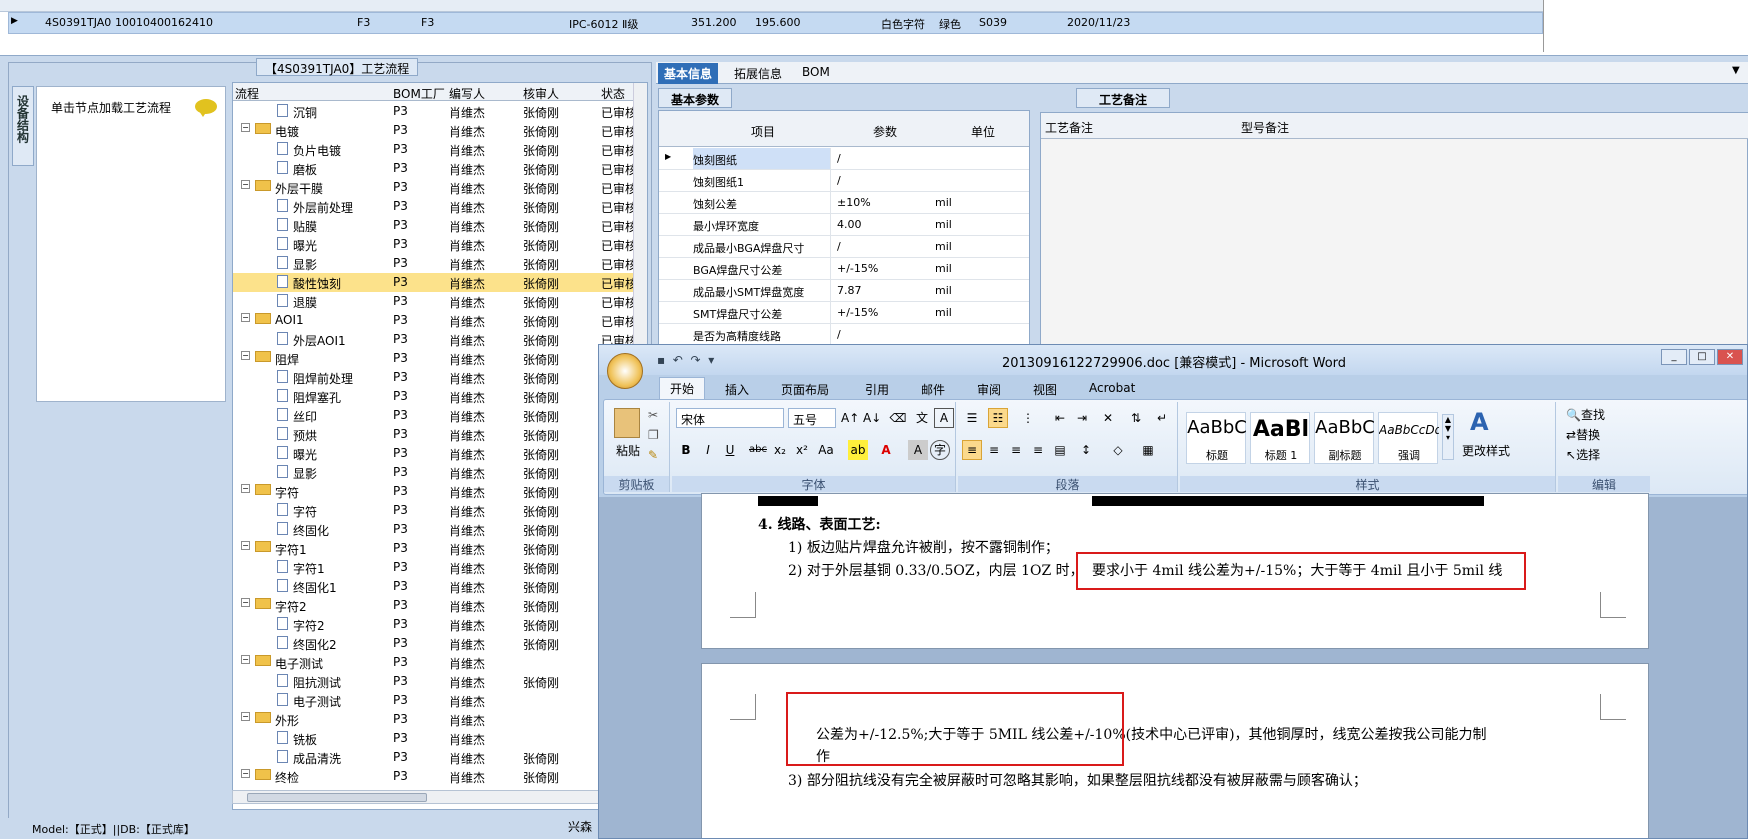  Describe the element at coordinates (440, 396) in the screenshot. I see `tree-row: 阻焊塞孔P3肖维杰张倚刚已审核` at that location.